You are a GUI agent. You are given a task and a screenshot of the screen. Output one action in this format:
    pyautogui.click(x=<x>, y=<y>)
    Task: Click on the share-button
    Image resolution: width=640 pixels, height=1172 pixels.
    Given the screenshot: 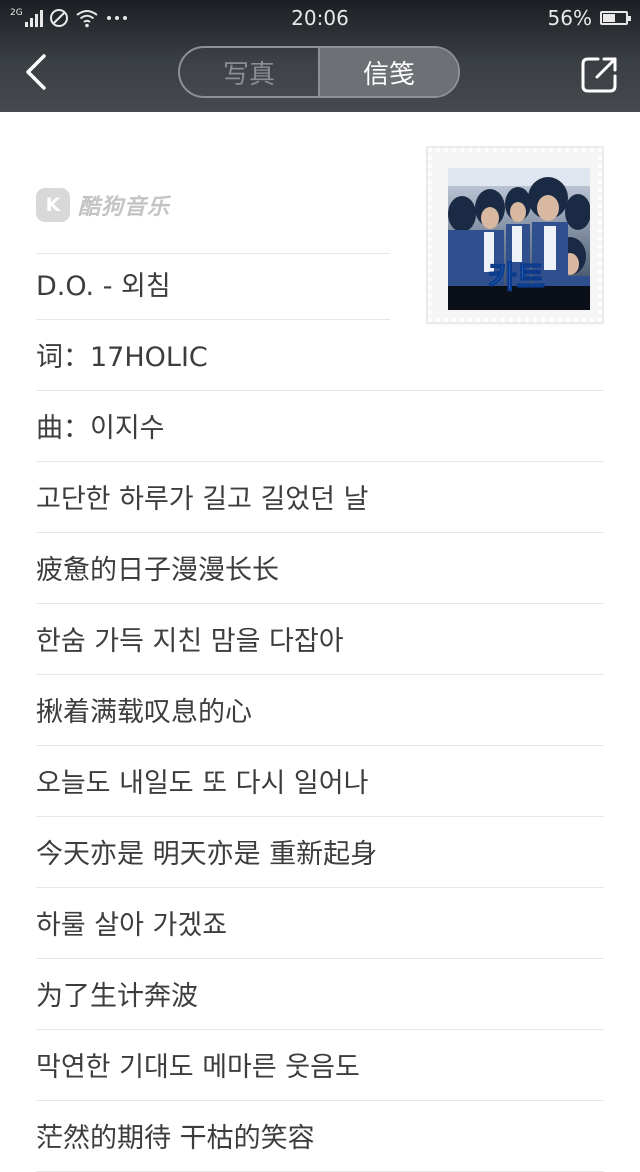 What is the action you would take?
    pyautogui.click(x=600, y=74)
    